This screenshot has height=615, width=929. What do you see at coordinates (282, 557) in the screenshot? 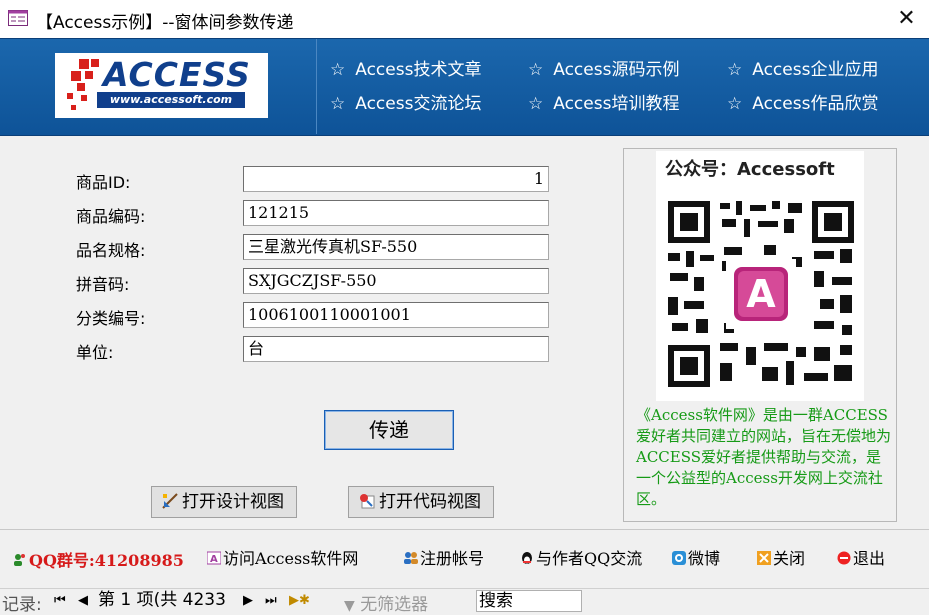
I see `visit-site-link: A 访问Access软件网` at bounding box center [282, 557].